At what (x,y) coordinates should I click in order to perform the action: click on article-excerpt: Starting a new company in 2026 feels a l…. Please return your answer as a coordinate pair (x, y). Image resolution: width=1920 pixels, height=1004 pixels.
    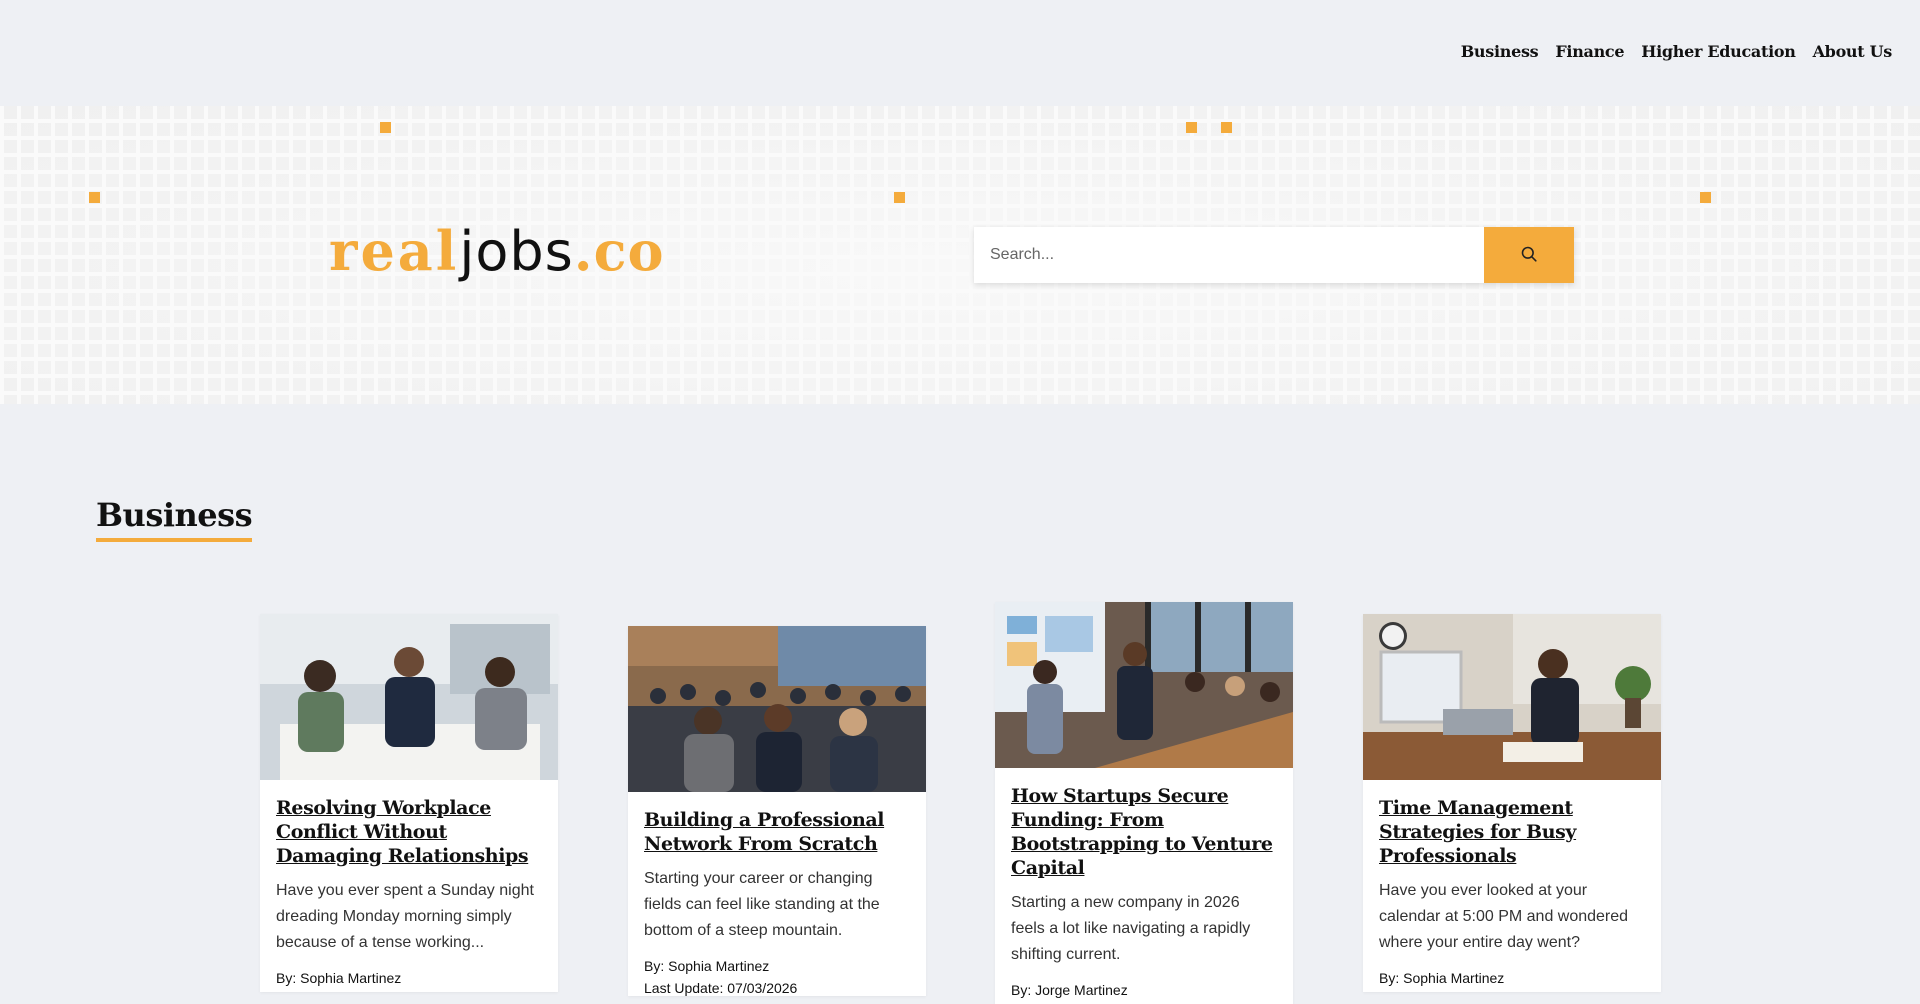
    Looking at the image, I should click on (1131, 928).